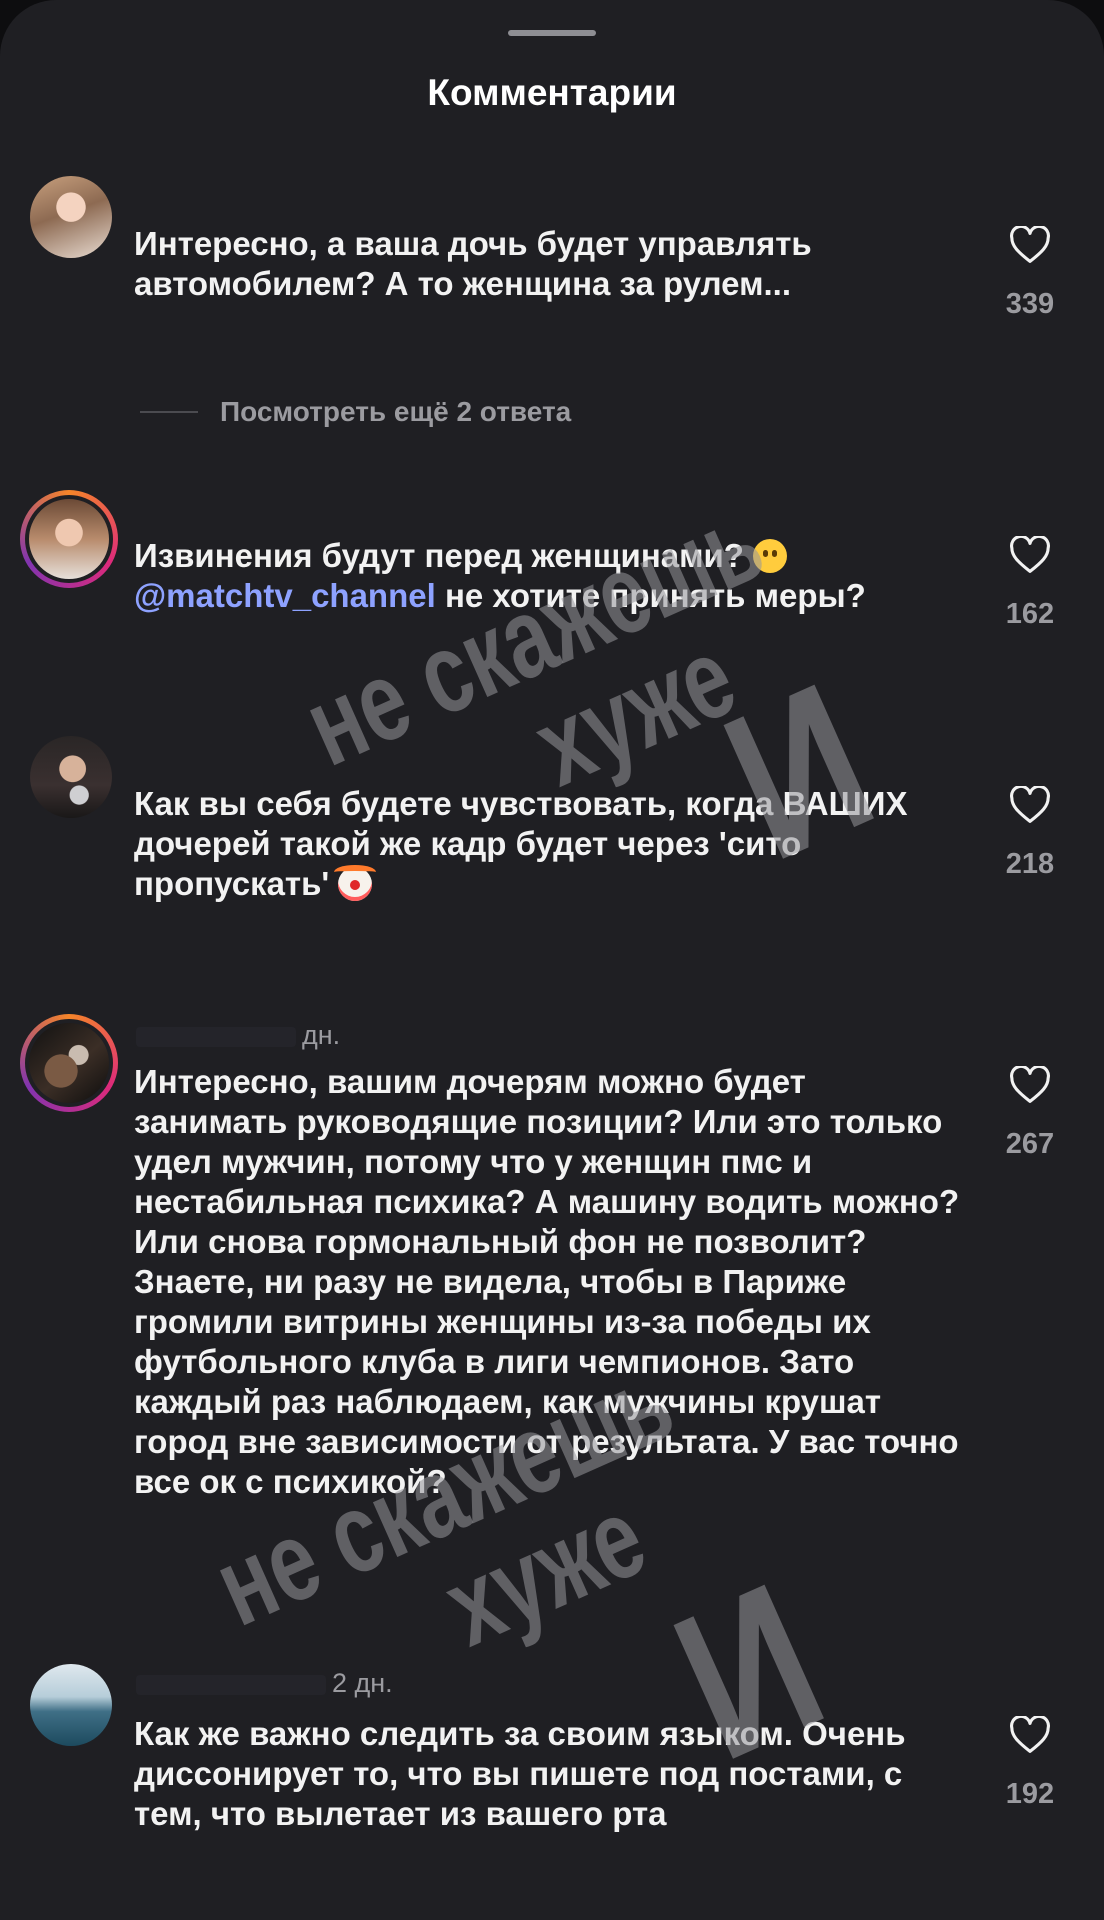  I want to click on comment-meta: 2 дн., so click(264, 1683).